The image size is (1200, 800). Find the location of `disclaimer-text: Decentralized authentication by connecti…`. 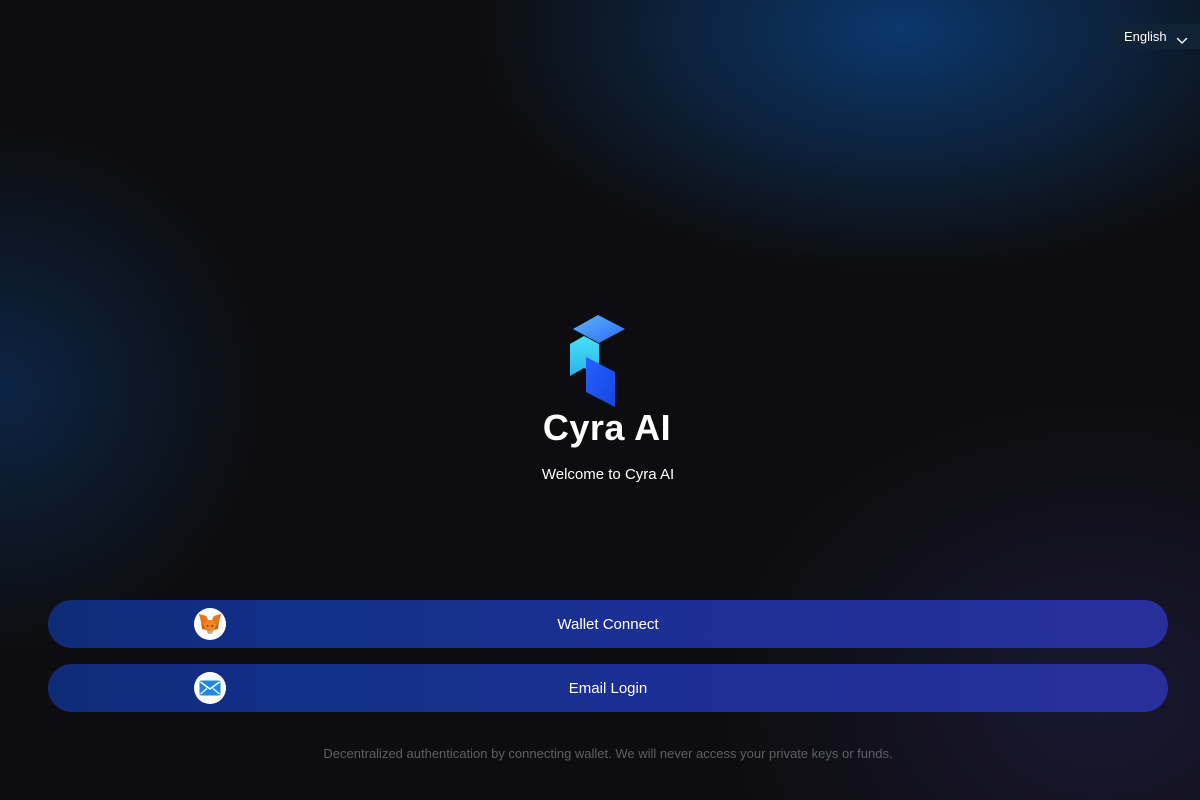

disclaimer-text: Decentralized authentication by connecti… is located at coordinates (608, 753).